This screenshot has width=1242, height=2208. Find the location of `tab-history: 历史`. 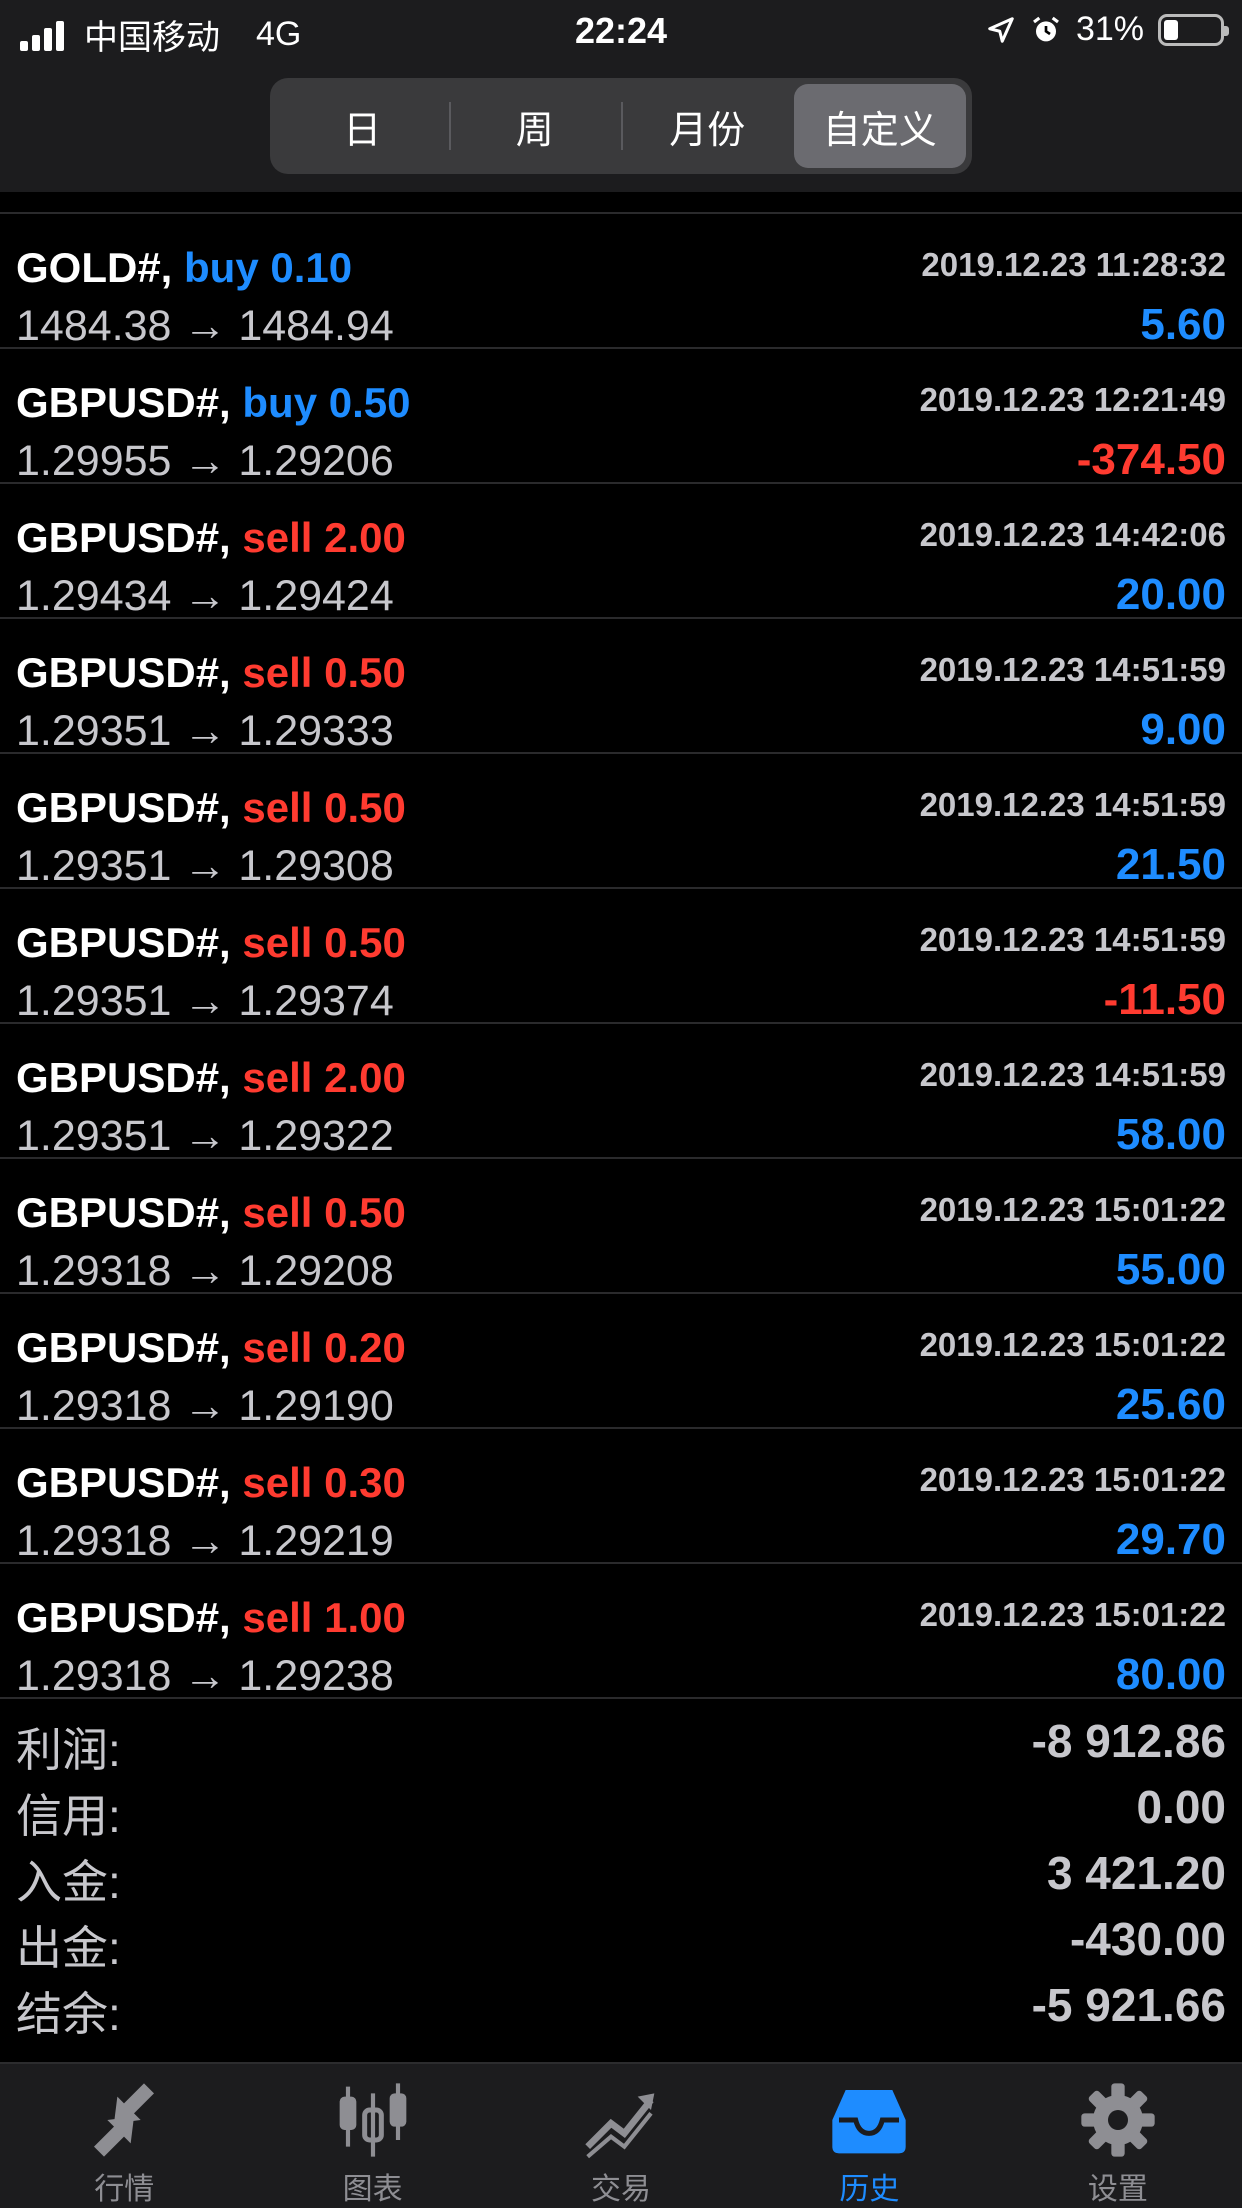

tab-history: 历史 is located at coordinates (869, 2136).